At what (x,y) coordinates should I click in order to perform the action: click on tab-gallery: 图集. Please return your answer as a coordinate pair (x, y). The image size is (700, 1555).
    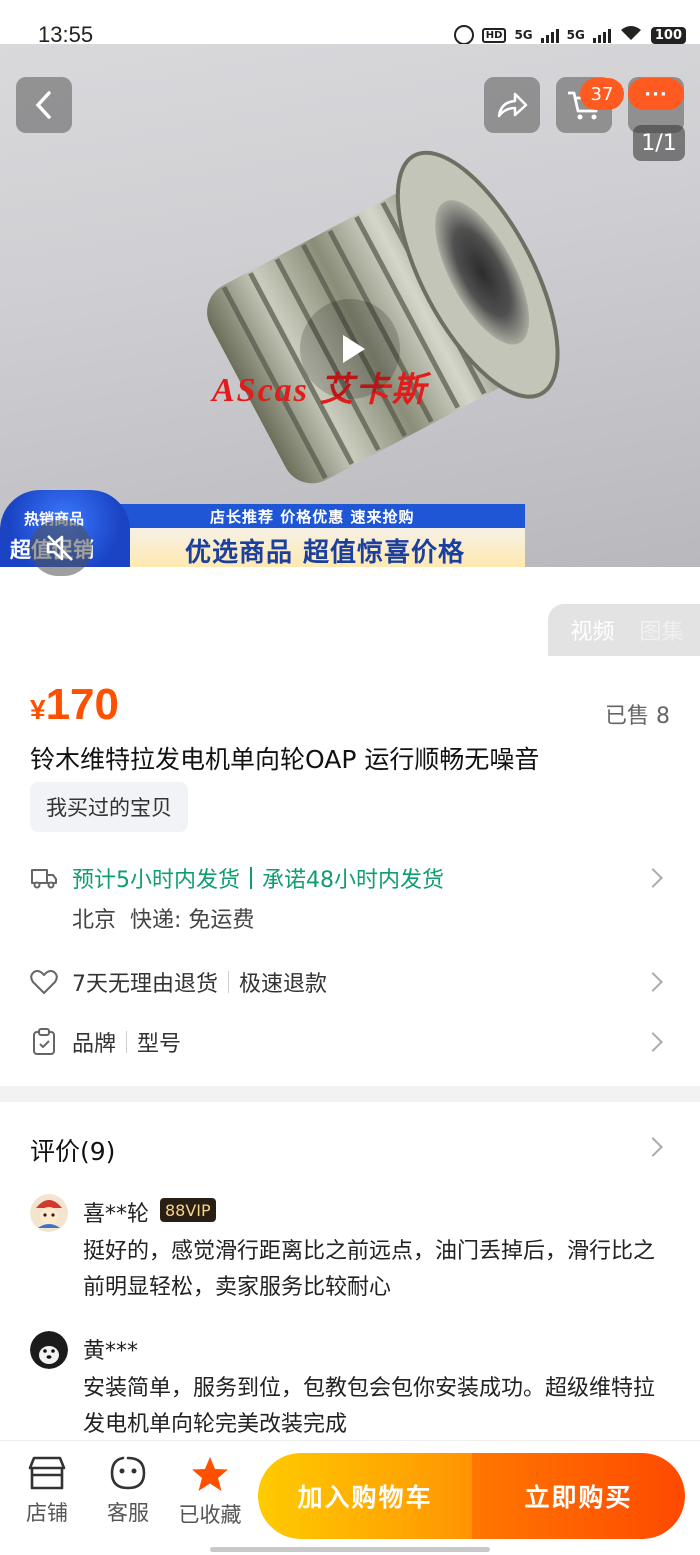
    Looking at the image, I should click on (661, 630).